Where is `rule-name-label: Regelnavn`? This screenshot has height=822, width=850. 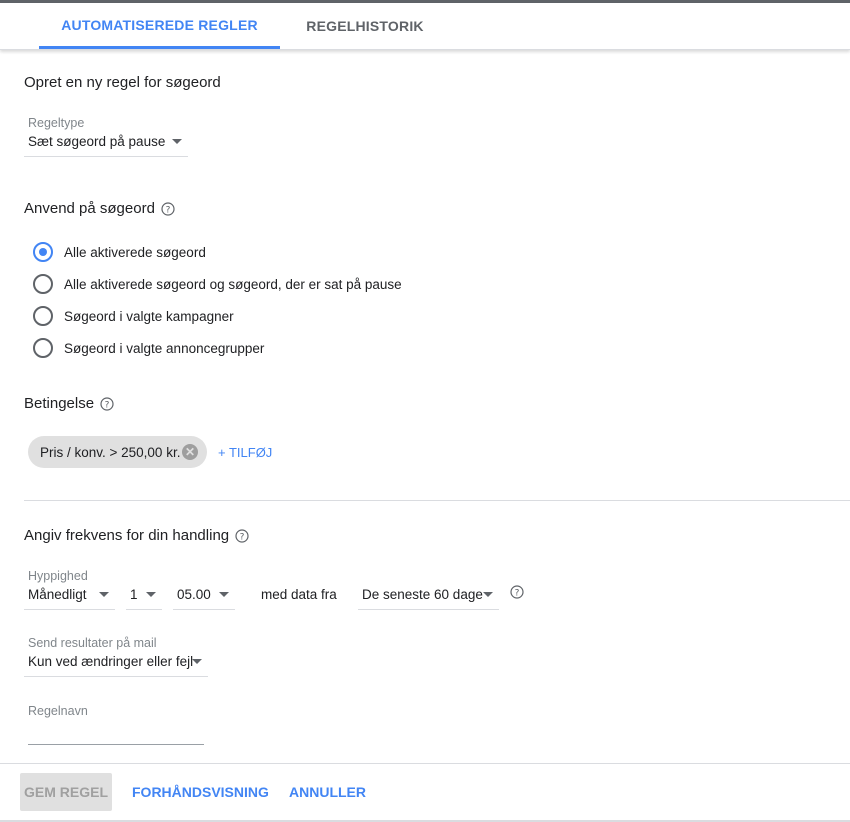 rule-name-label: Regelnavn is located at coordinates (58, 711).